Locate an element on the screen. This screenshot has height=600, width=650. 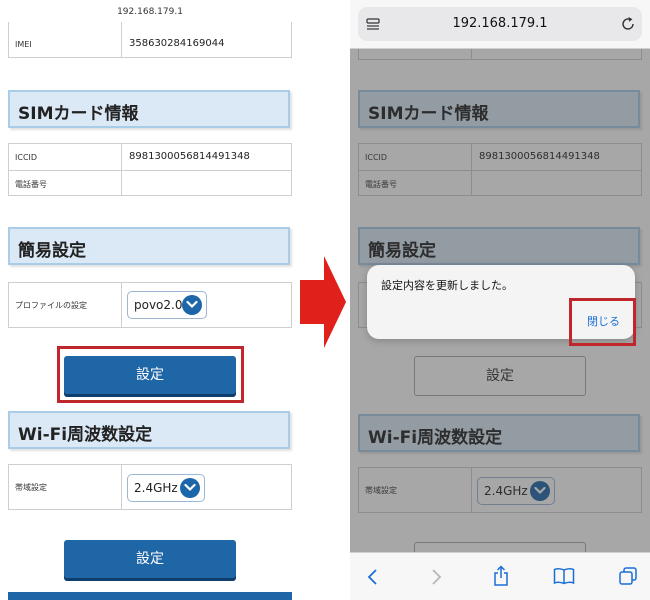
tabs-icon is located at coordinates (628, 576).